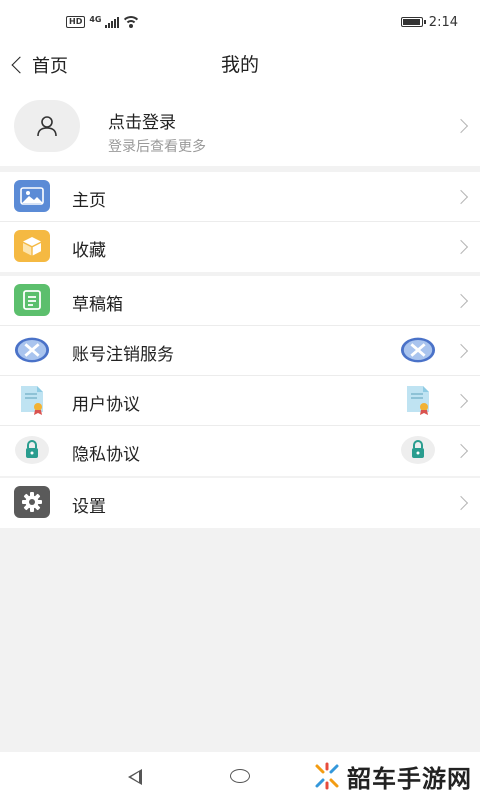  I want to click on menu-label: 草稿箱, so click(97, 305).